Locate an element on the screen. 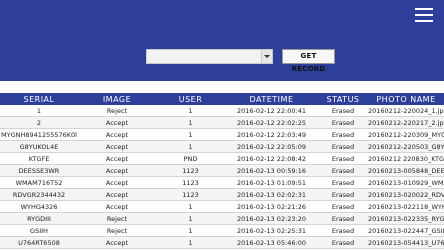 The width and height of the screenshot is (444, 251). serial-cell: RYGDIII is located at coordinates (39, 218).